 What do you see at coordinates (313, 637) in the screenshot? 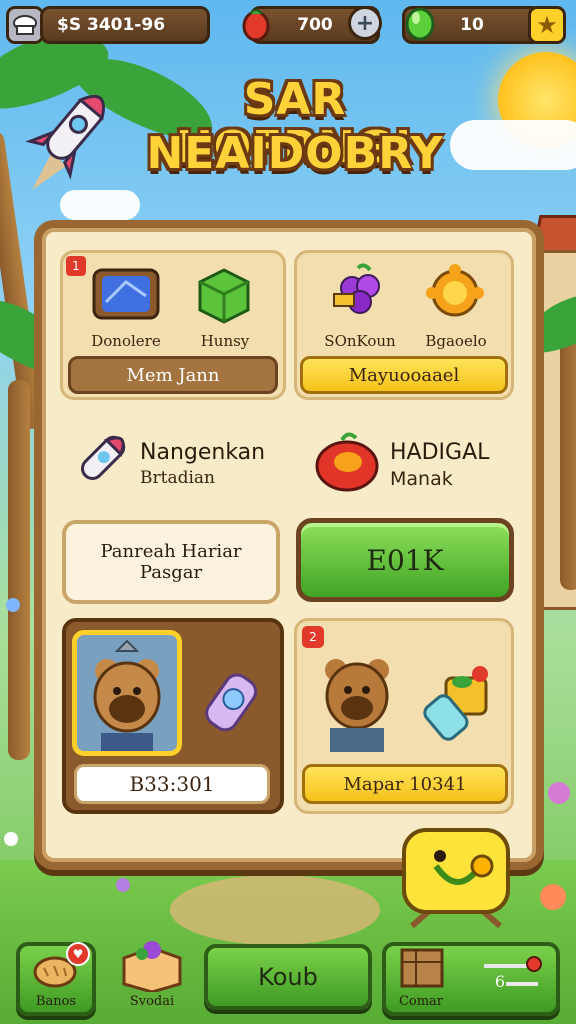
I see `offer-badge: 2` at bounding box center [313, 637].